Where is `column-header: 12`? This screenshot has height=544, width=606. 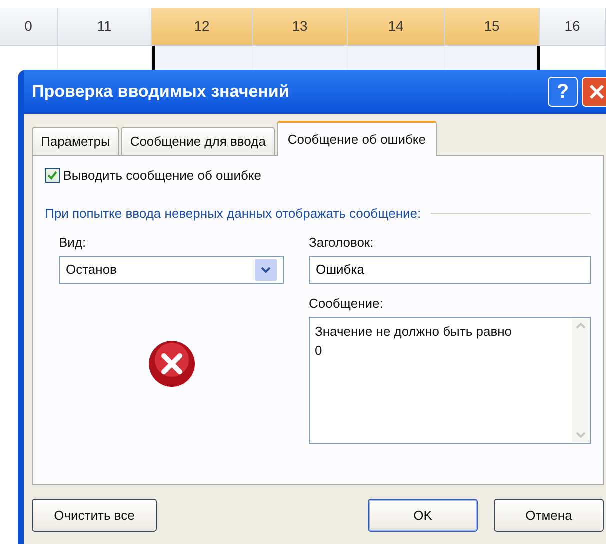
column-header: 12 is located at coordinates (202, 26).